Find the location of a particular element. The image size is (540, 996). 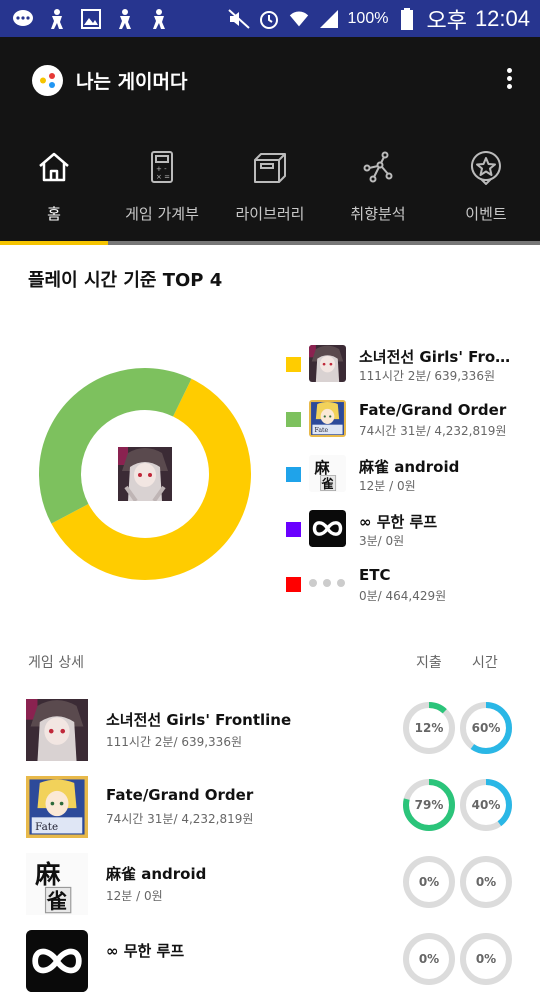

game-name: ∞ 무한 루프 is located at coordinates (145, 951).